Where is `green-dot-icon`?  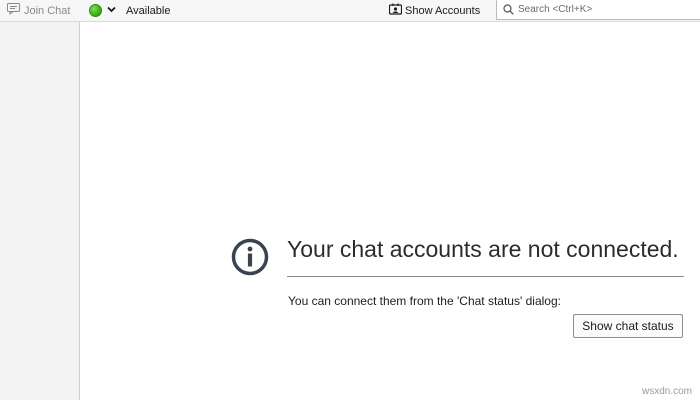 green-dot-icon is located at coordinates (95, 10).